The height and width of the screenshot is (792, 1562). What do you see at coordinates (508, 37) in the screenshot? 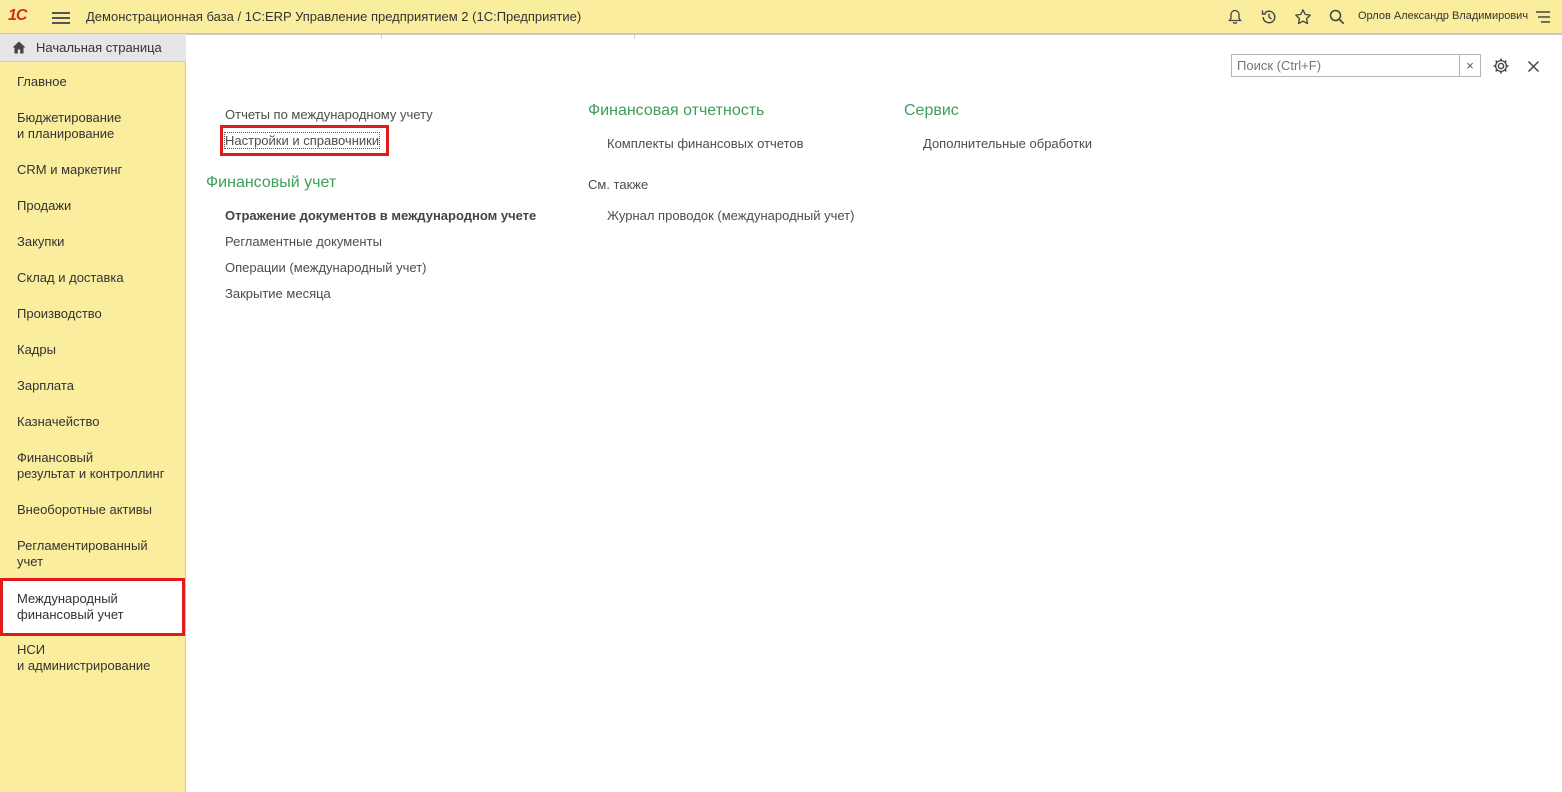
I see `tab-strip` at bounding box center [508, 37].